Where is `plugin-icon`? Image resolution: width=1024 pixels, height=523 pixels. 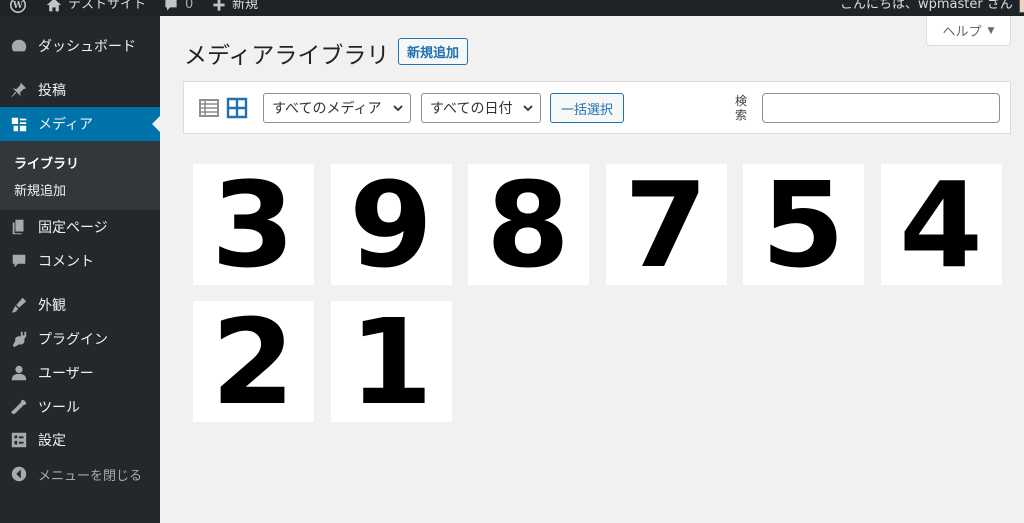 plugin-icon is located at coordinates (19, 339).